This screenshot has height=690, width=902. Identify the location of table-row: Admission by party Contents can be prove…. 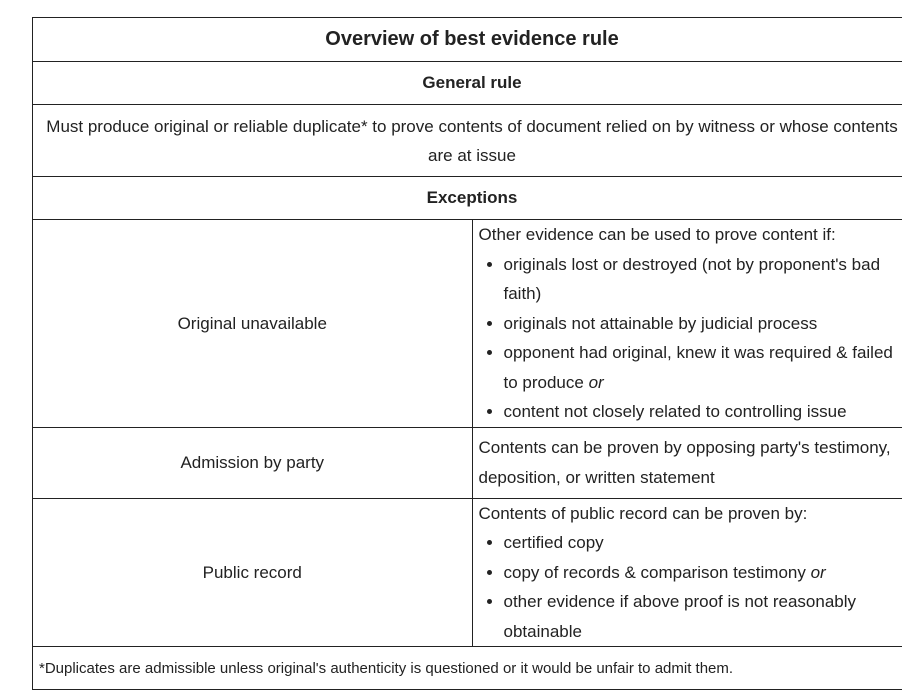
(467, 462).